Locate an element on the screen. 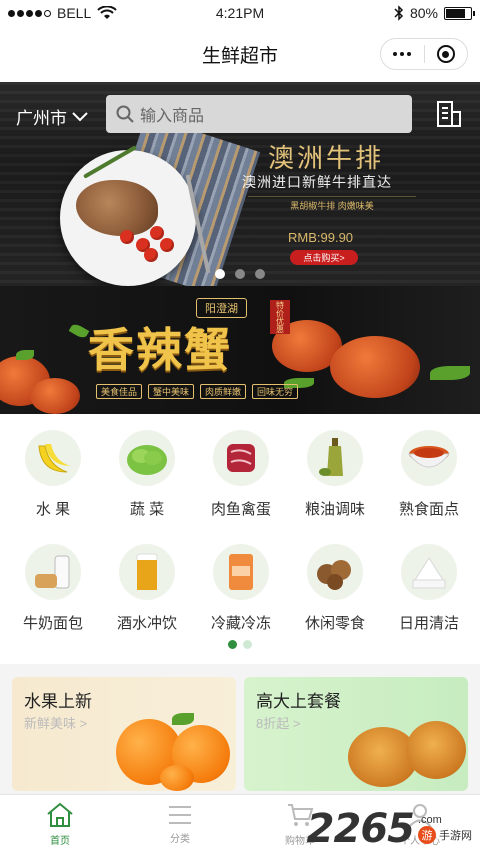 The image size is (480, 854). hero-pagination is located at coordinates (240, 274).